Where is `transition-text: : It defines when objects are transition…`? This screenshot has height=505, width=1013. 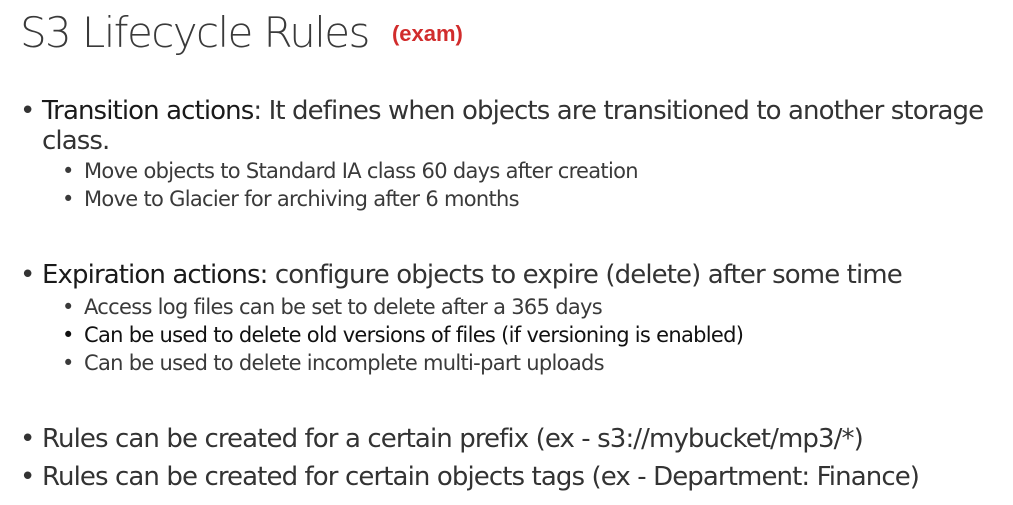
transition-text: : It defines when objects are transition… is located at coordinates (618, 111).